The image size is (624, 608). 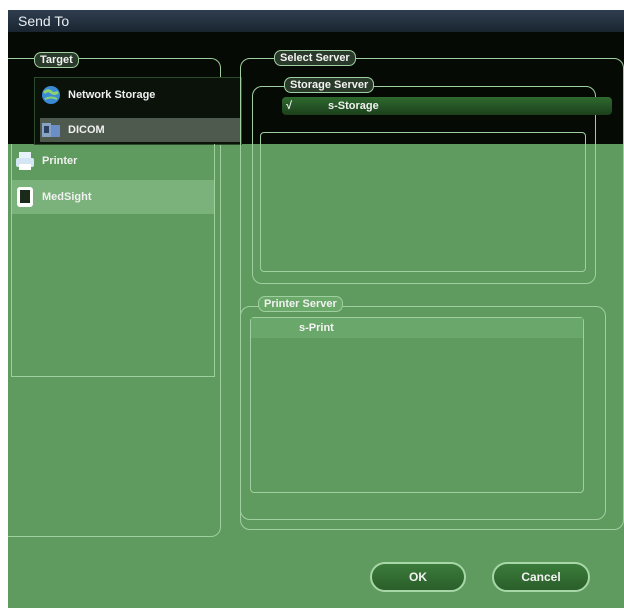 I want to click on checkmark-icon: √, so click(x=289, y=106).